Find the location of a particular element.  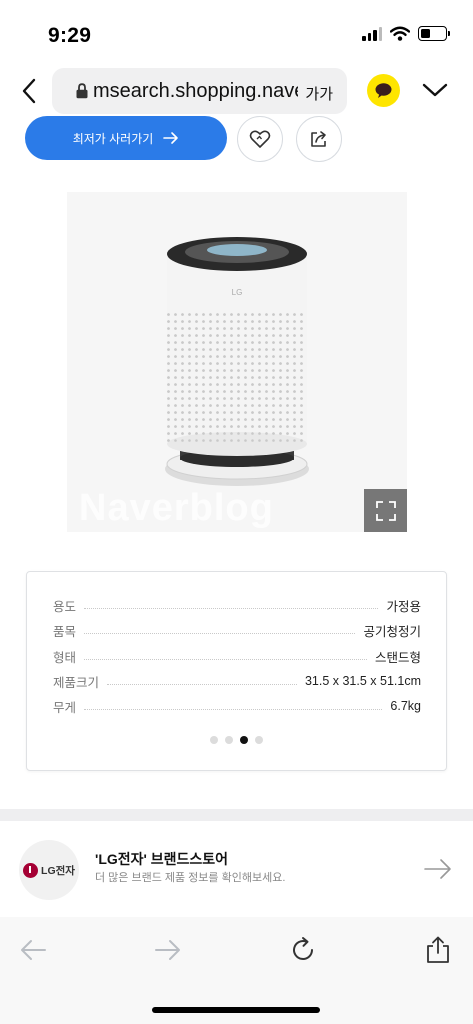

reload-icon is located at coordinates (303, 948).